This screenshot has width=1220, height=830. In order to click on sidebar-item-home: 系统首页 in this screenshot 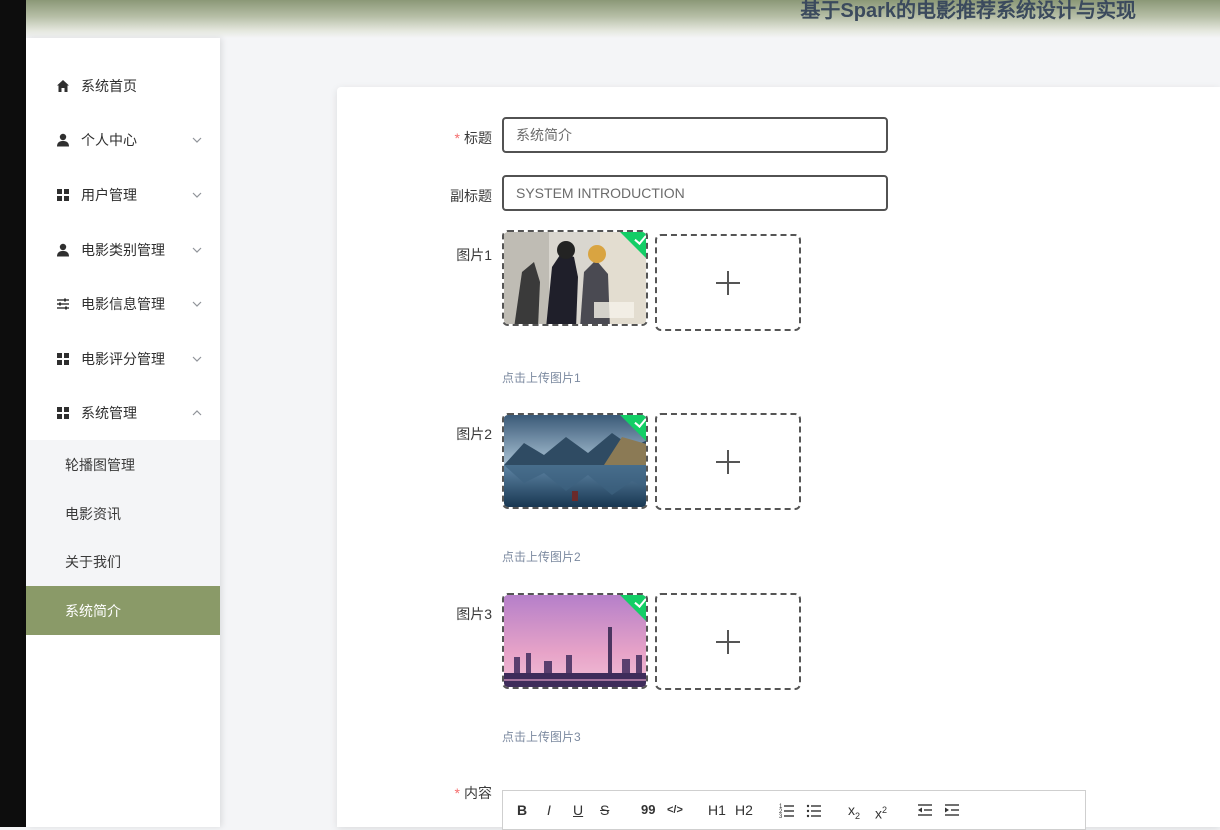, I will do `click(123, 86)`.